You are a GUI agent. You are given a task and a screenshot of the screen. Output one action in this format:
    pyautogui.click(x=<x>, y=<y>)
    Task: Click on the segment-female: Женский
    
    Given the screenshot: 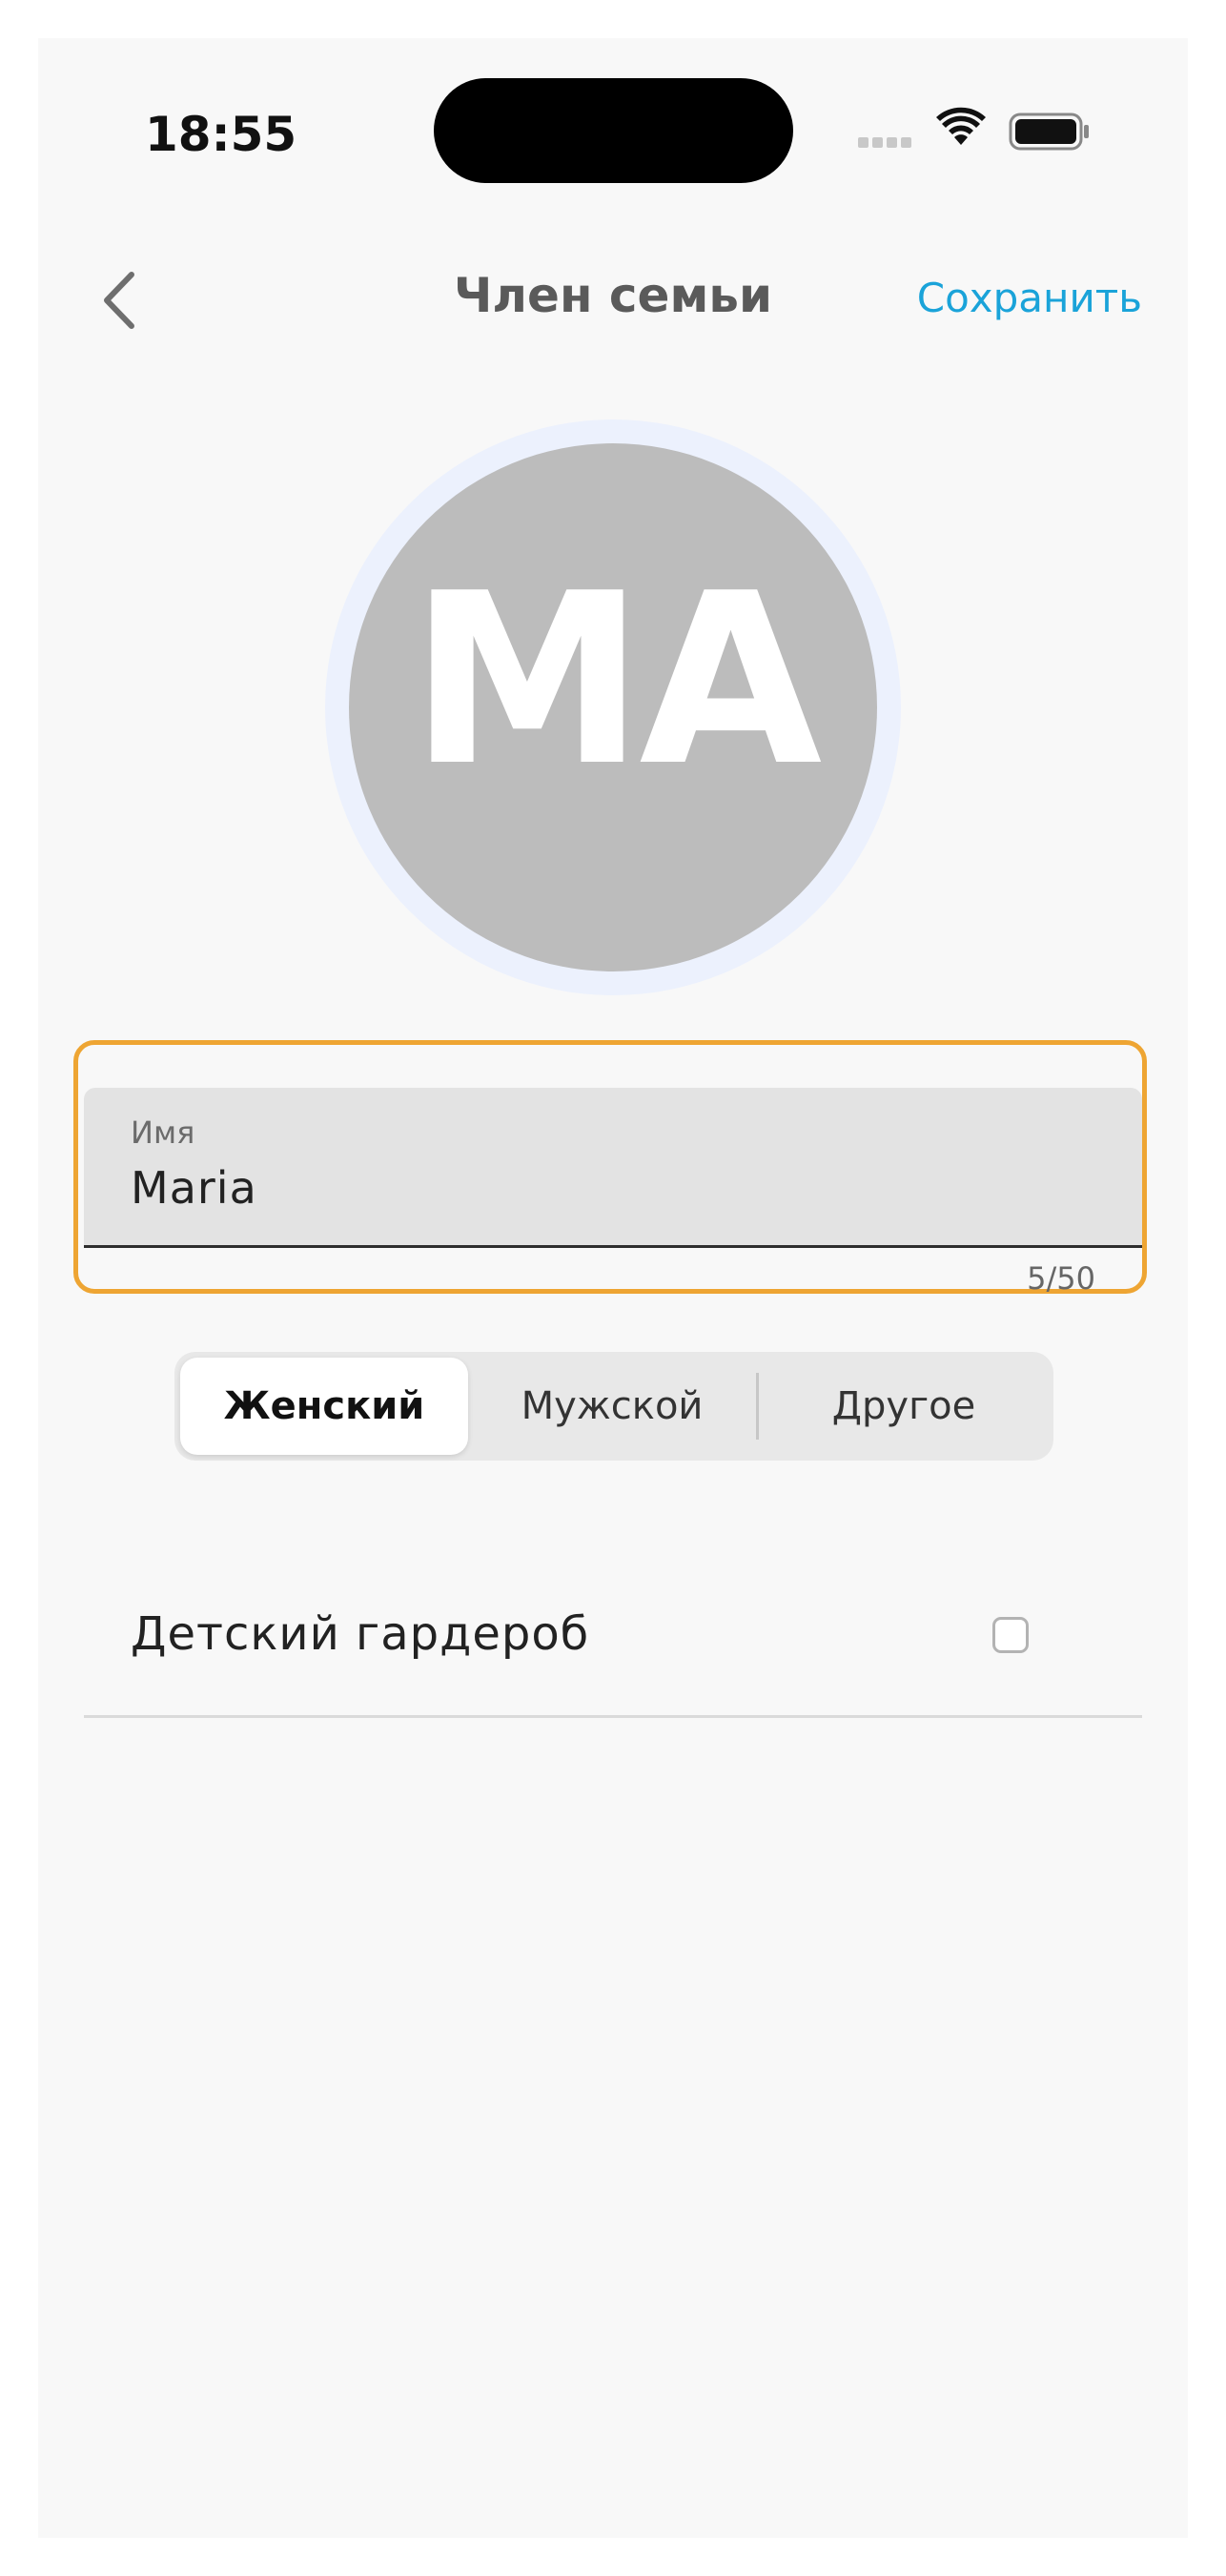 What is the action you would take?
    pyautogui.click(x=324, y=1406)
    